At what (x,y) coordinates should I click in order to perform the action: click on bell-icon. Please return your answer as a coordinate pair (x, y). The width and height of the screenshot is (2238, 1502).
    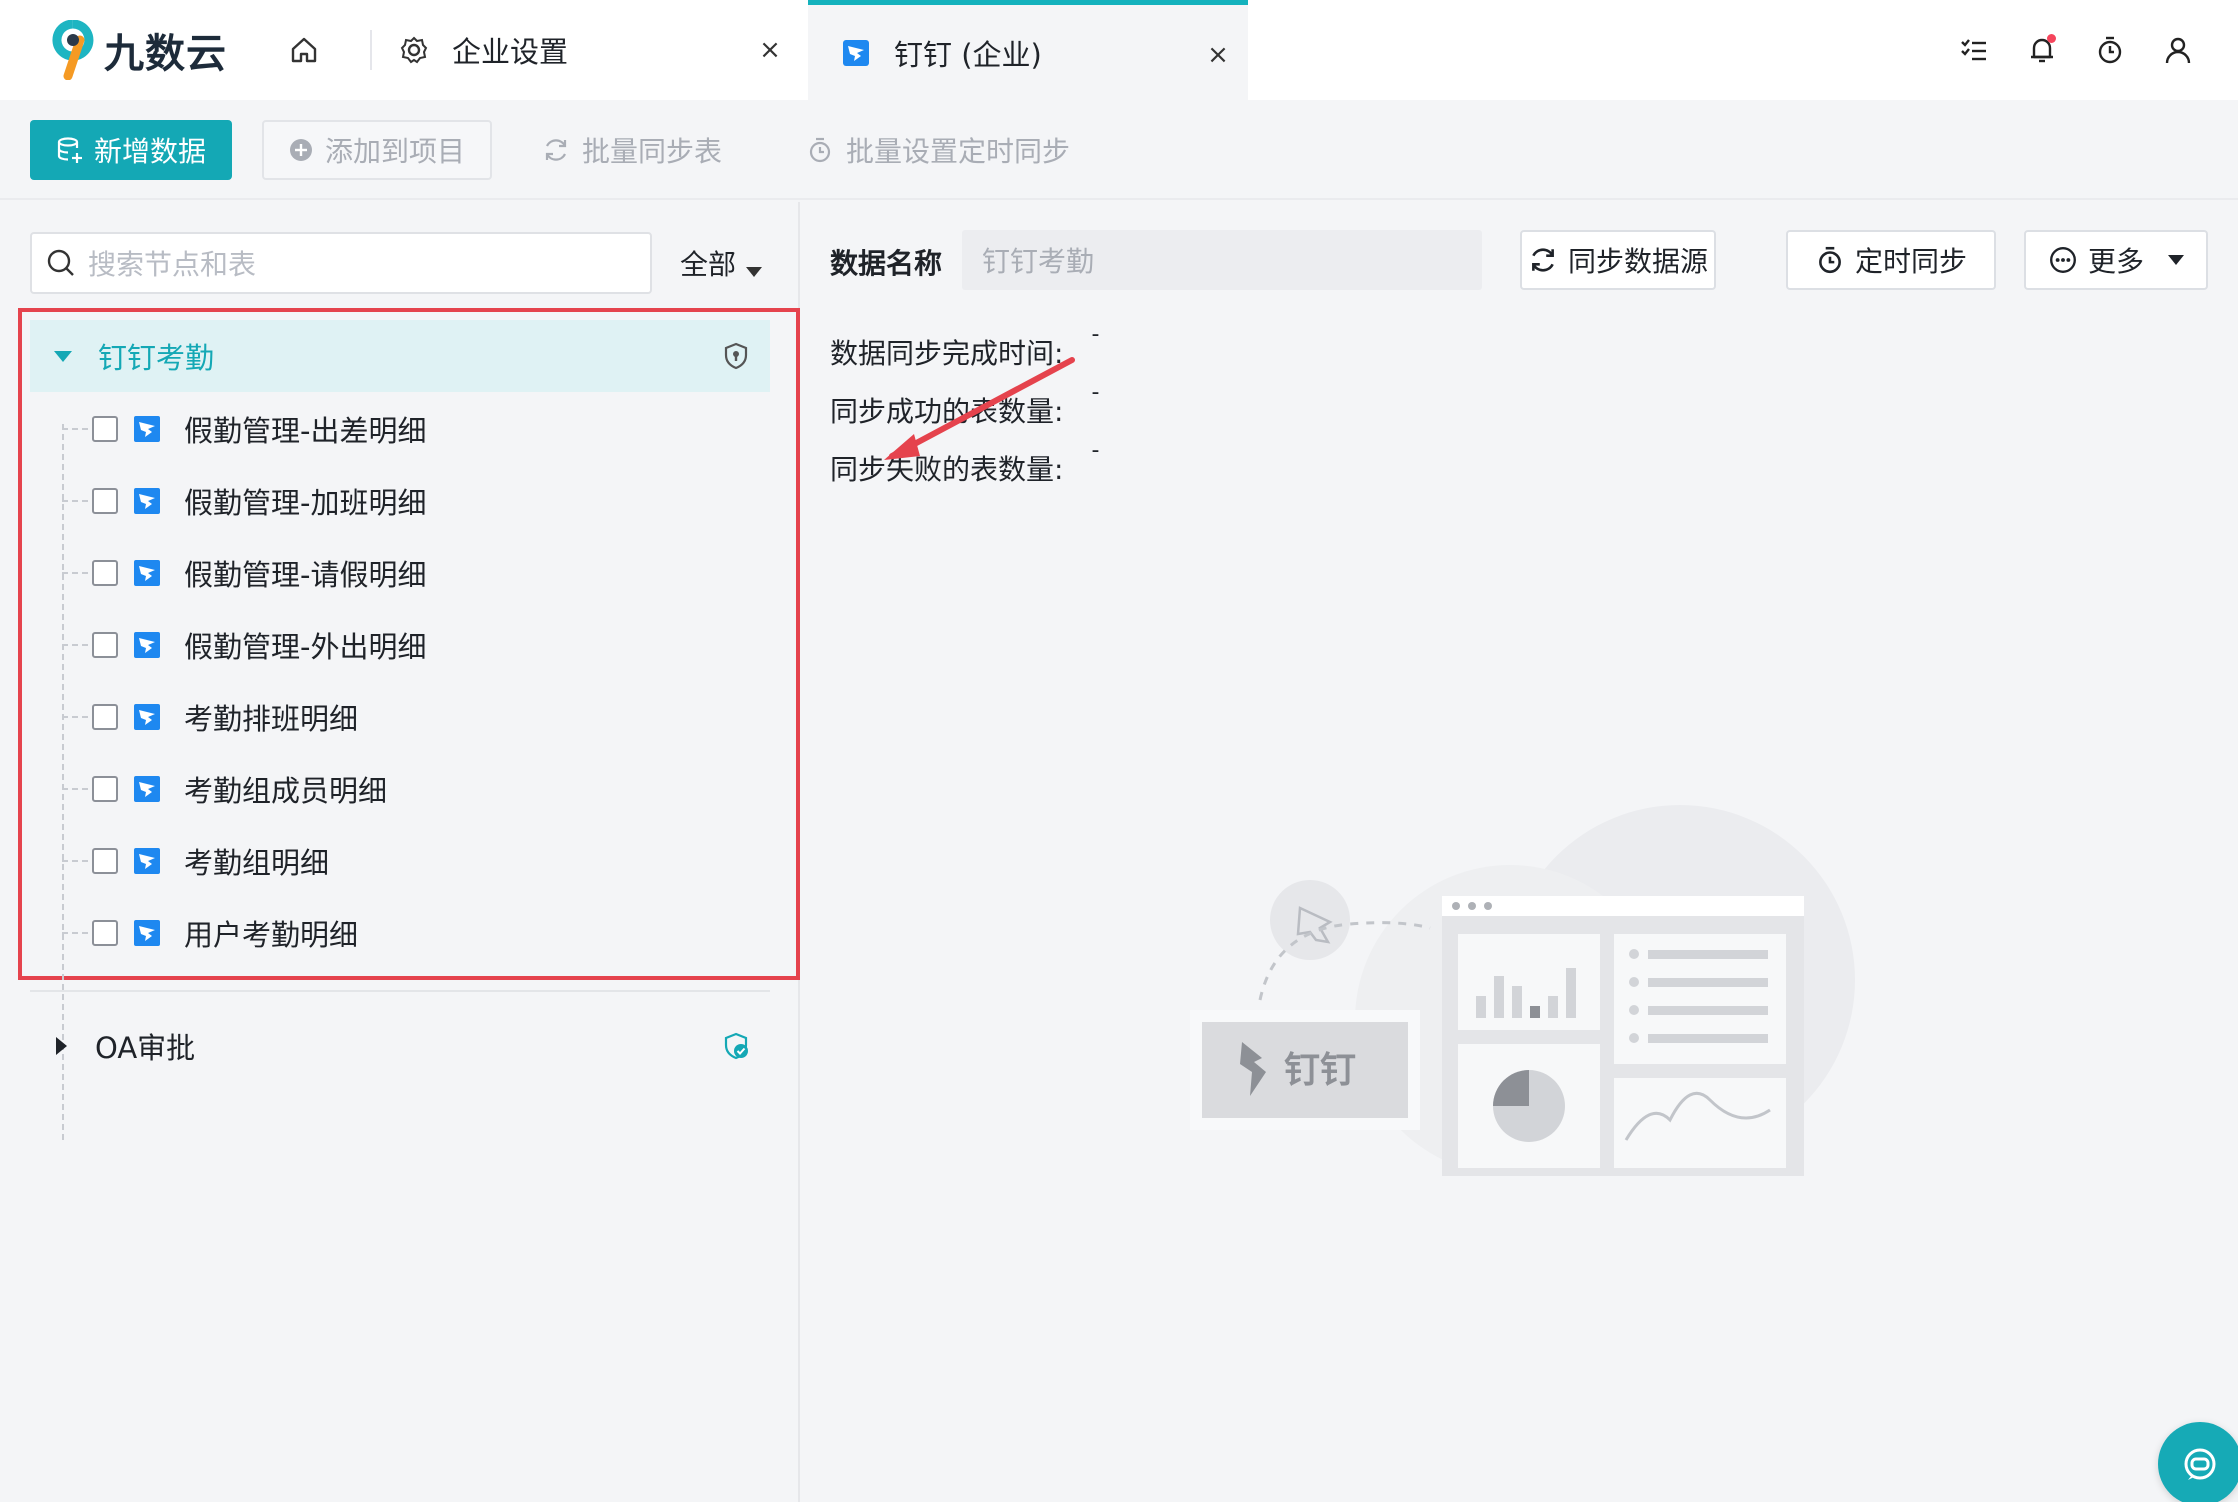
    Looking at the image, I should click on (2042, 50).